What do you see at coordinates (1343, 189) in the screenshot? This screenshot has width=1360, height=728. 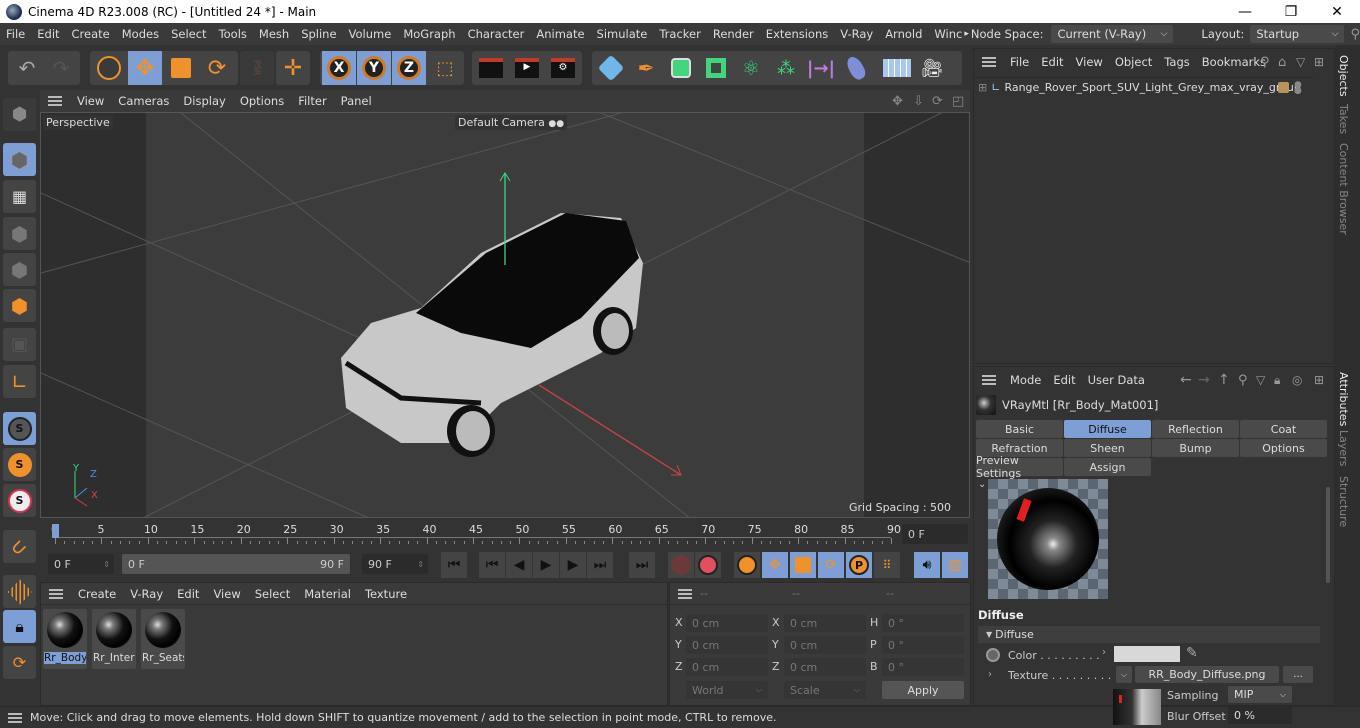 I see `side-tab-content-browser: Content Browser` at bounding box center [1343, 189].